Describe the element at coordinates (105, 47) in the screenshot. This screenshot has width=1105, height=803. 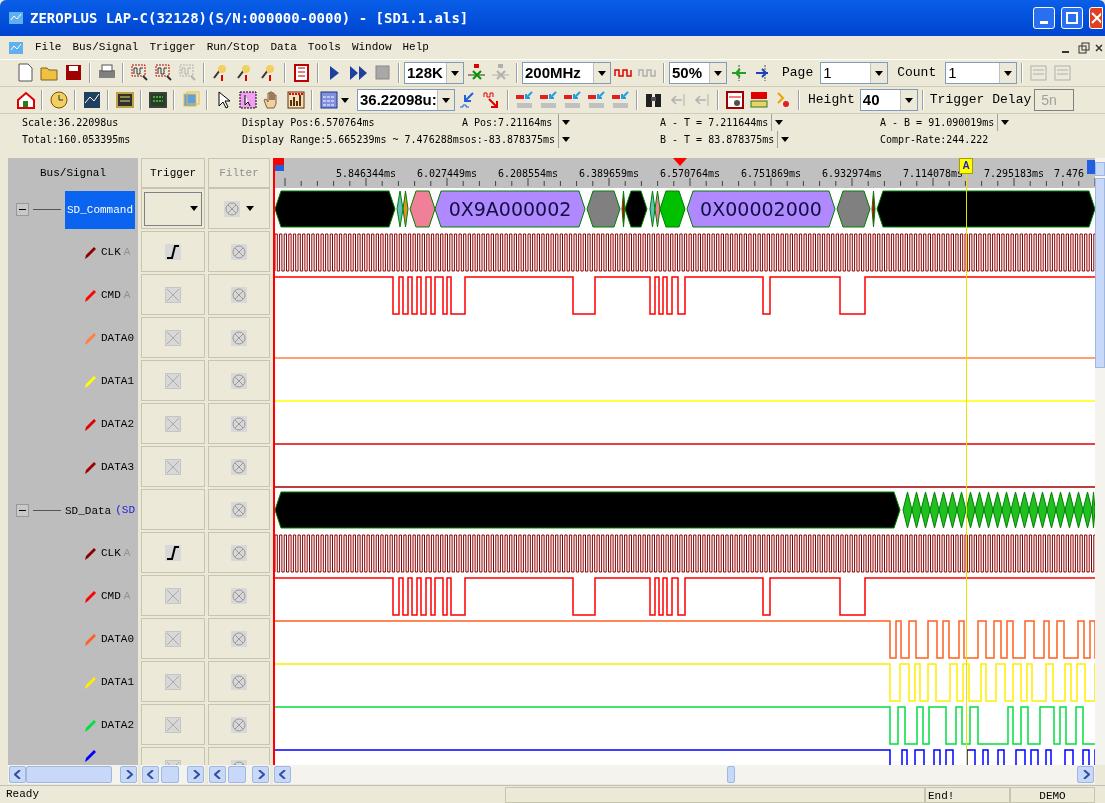
I see `menu-item: Bus/Signal` at that location.